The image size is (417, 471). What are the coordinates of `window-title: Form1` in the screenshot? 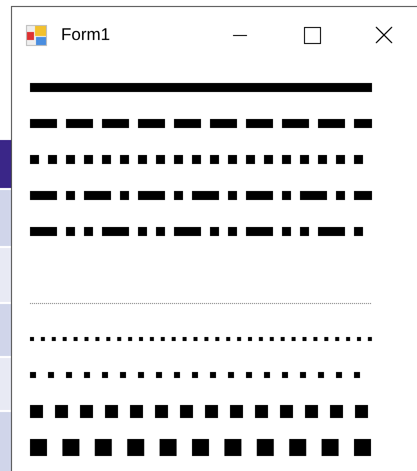 It's located at (86, 35).